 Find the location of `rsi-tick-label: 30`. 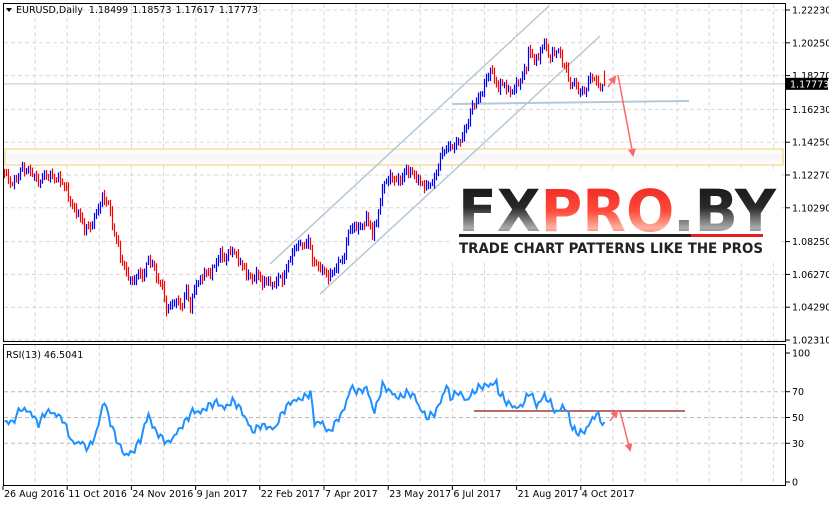

rsi-tick-label: 30 is located at coordinates (798, 444).